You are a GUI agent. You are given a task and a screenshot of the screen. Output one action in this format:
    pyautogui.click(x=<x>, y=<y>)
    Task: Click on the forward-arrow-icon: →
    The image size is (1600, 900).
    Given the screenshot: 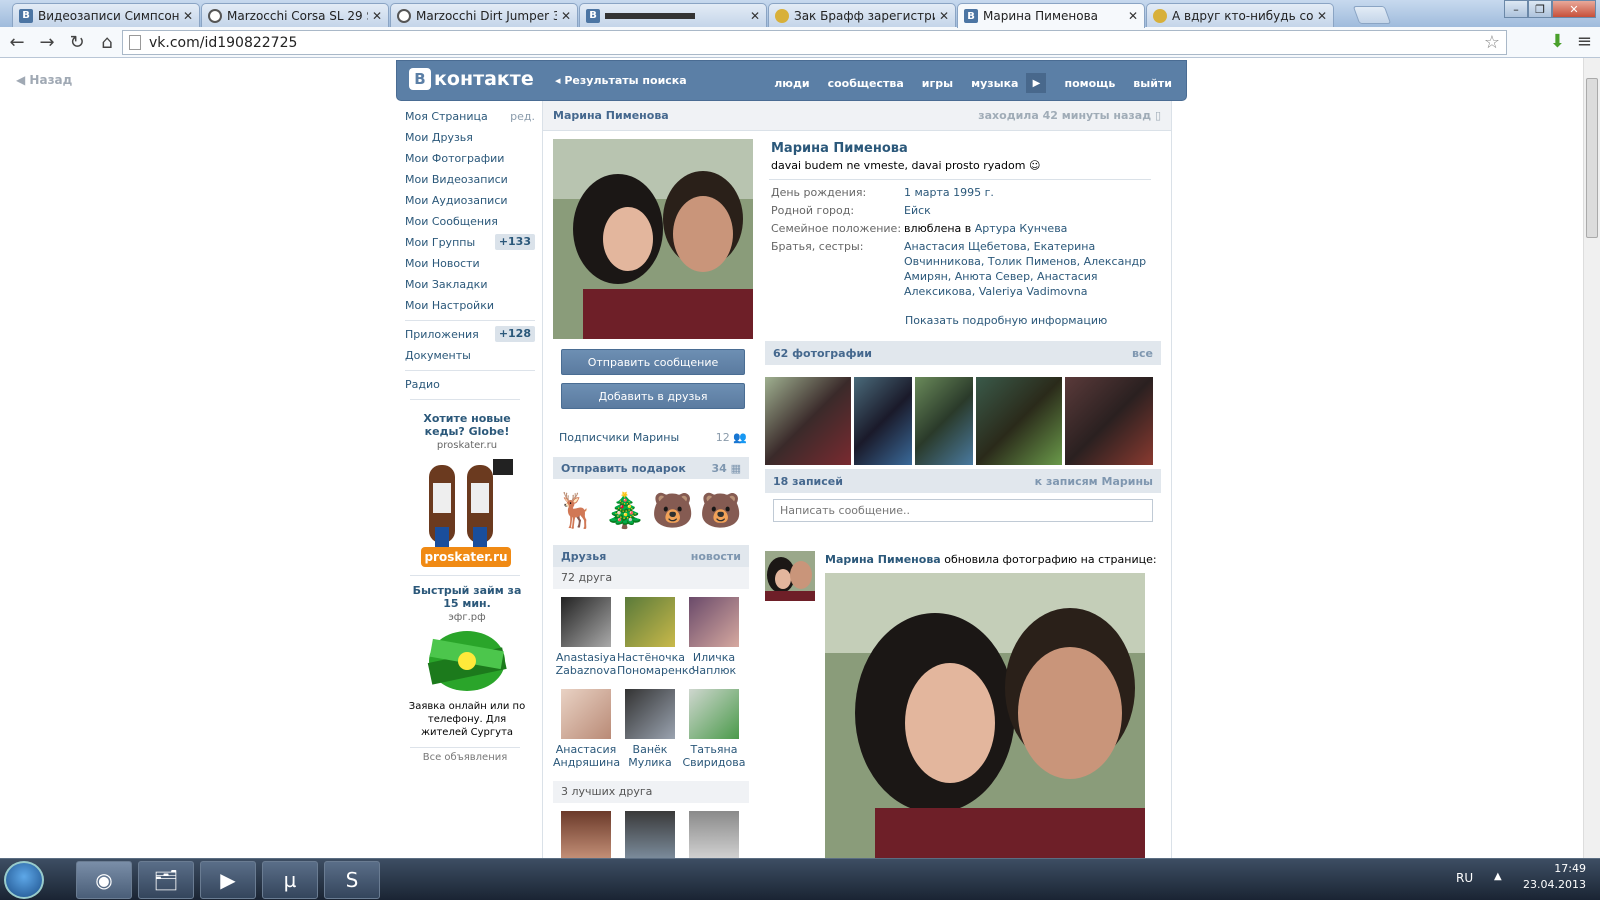 What is the action you would take?
    pyautogui.click(x=47, y=42)
    